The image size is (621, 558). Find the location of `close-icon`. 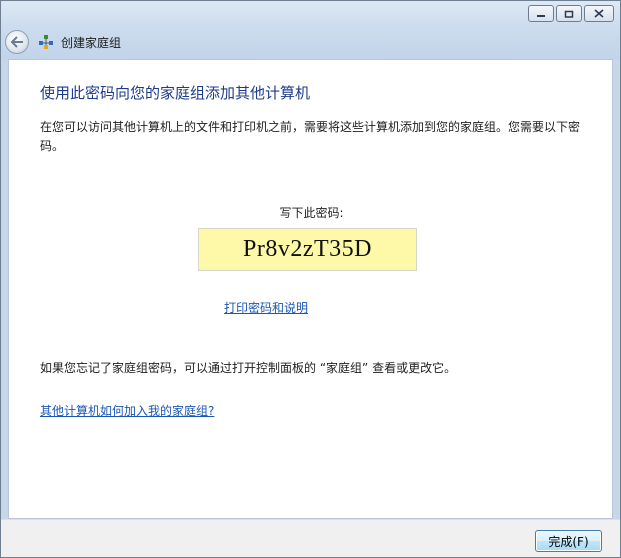

close-icon is located at coordinates (599, 13).